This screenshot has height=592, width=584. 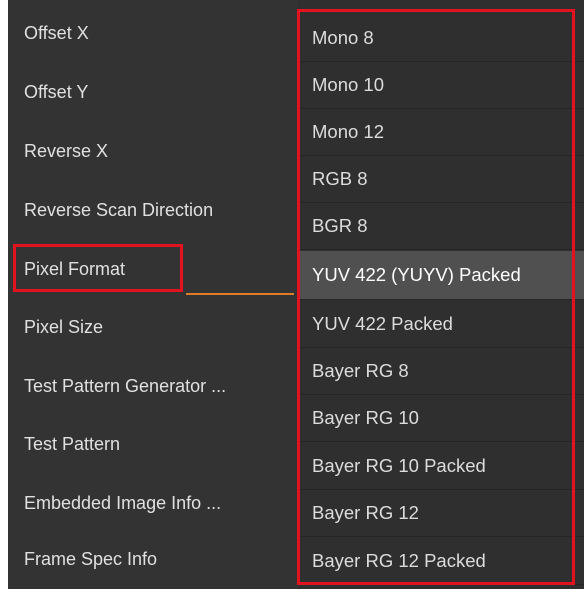 I want to click on property-label: Pixel Format, so click(x=75, y=268).